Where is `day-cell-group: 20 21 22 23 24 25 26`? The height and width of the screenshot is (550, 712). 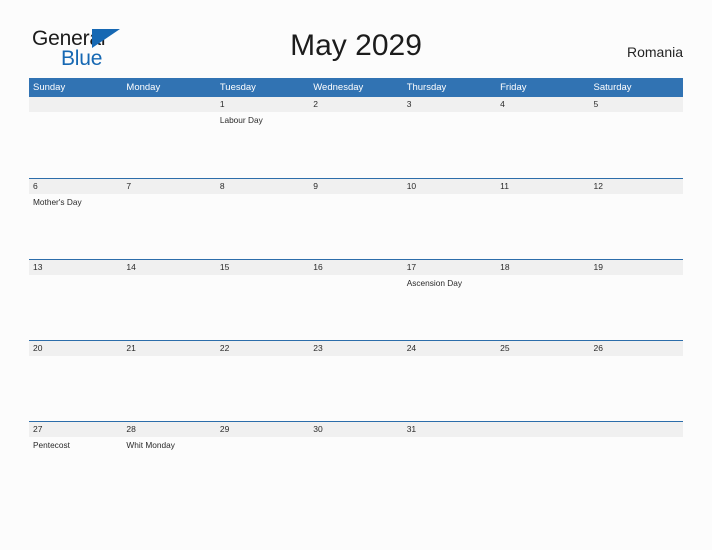 day-cell-group: 20 21 22 23 24 25 26 is located at coordinates (356, 381).